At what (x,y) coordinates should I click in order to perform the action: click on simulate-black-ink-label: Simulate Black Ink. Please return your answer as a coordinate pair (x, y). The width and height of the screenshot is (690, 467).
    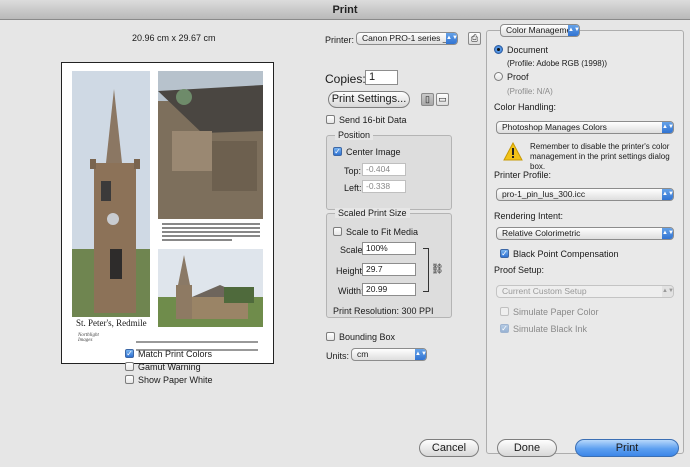
    Looking at the image, I should click on (550, 329).